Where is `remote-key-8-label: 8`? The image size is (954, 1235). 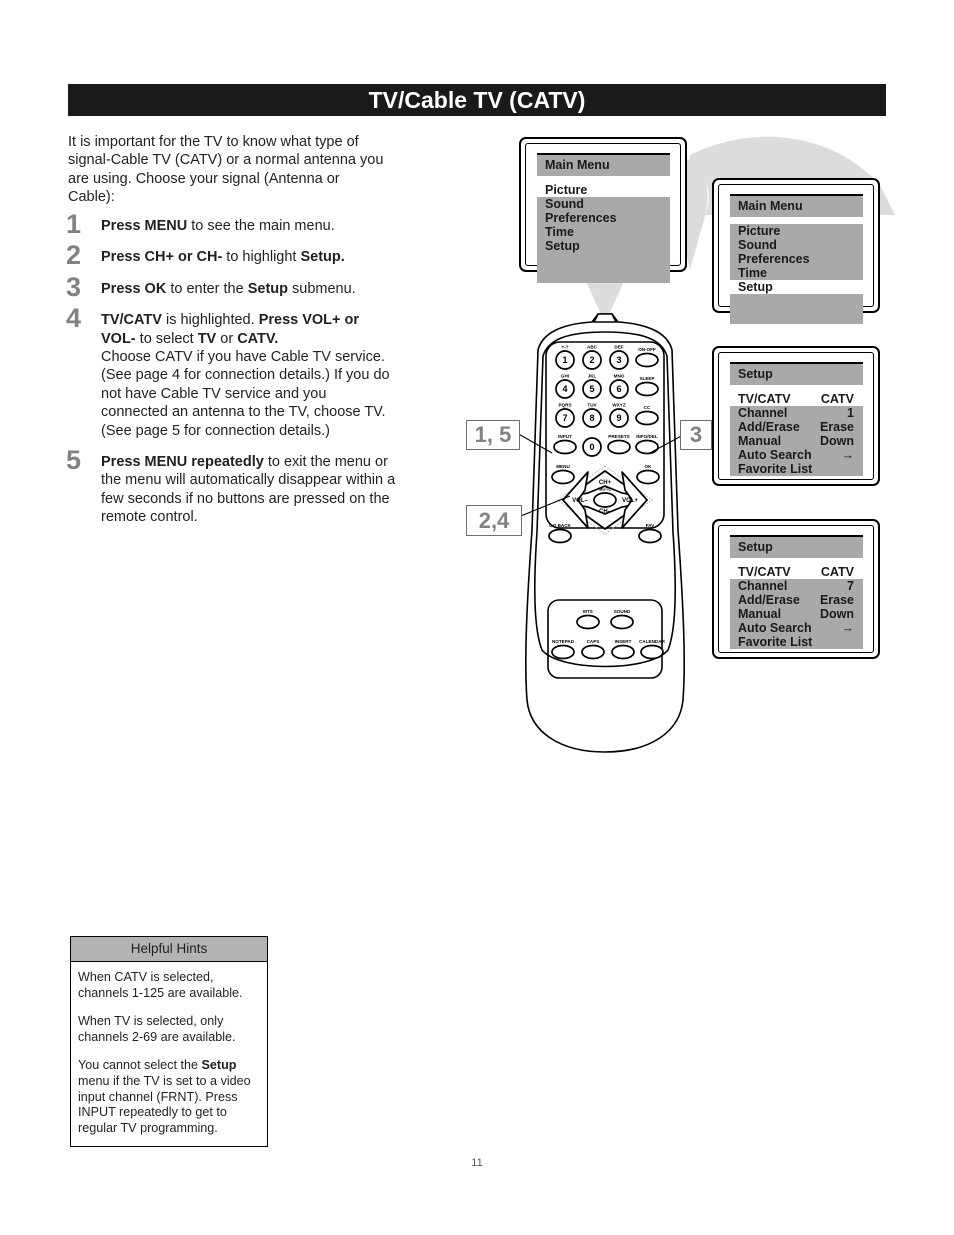
remote-key-8-label: 8 is located at coordinates (591, 418).